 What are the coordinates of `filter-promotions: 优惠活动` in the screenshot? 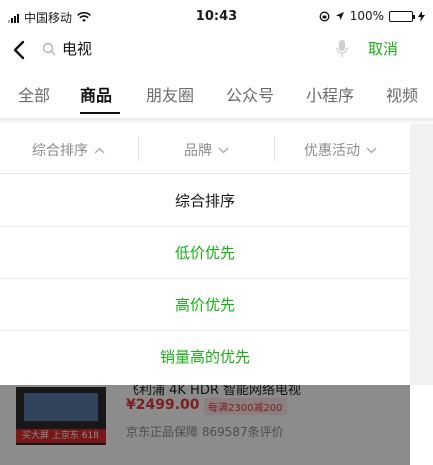 It's located at (340, 150).